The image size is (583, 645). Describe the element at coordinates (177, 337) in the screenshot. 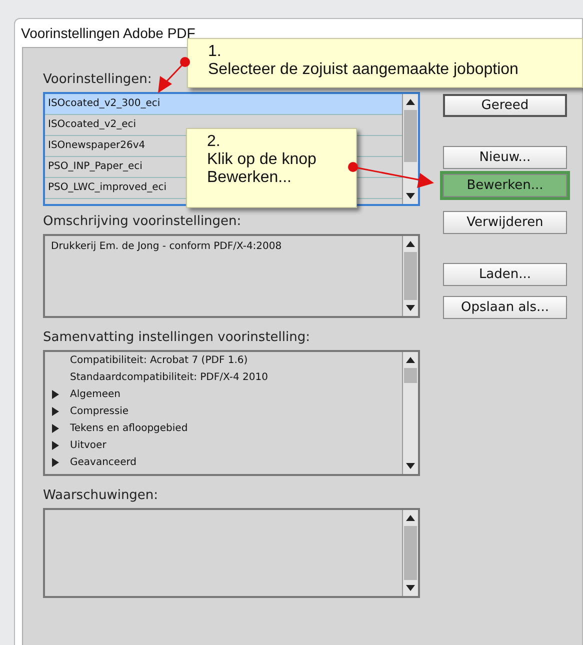

I see `summary-label: Samenvatting instellingen voorinstelling:` at that location.